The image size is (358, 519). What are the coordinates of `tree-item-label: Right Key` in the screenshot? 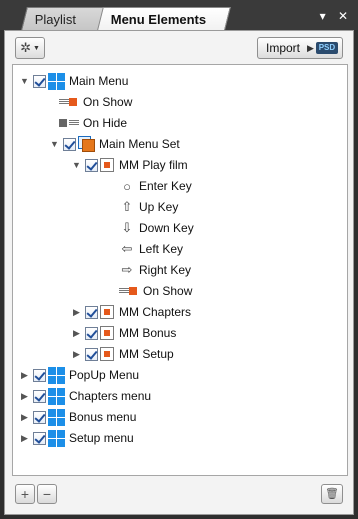 It's located at (165, 270).